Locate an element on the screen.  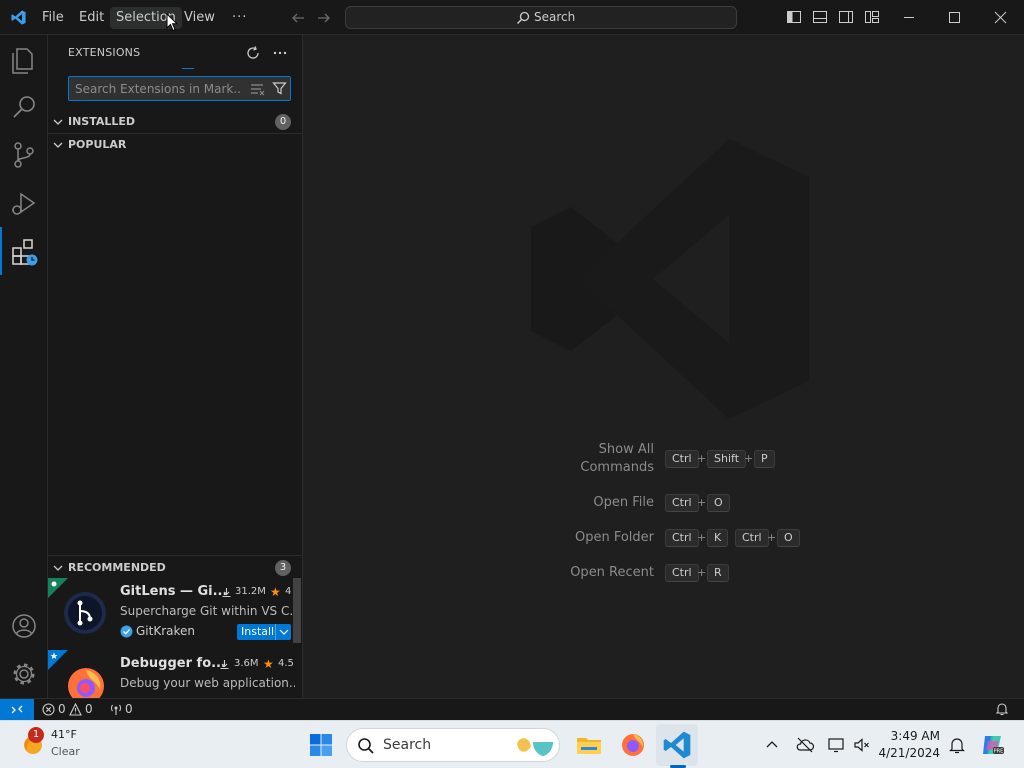
command-center-search: Search is located at coordinates (541, 17).